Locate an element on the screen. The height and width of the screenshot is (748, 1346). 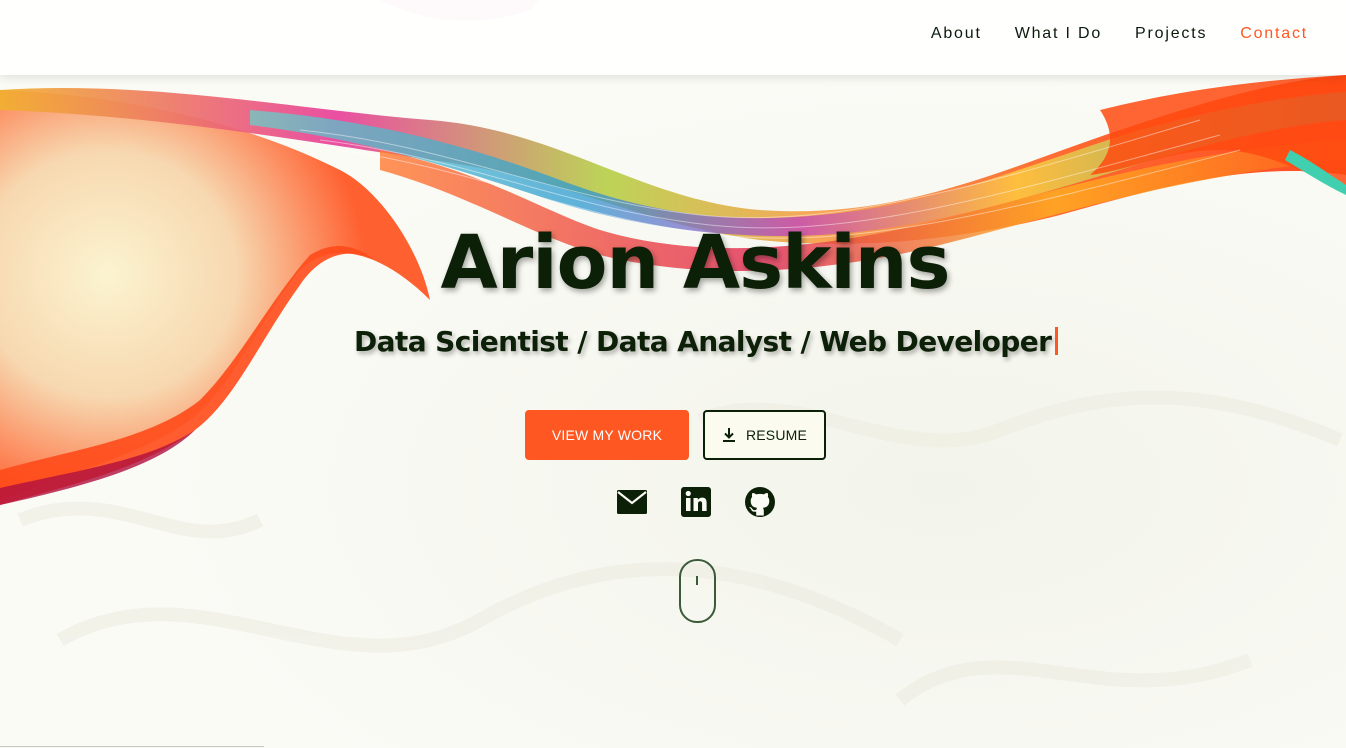
resume-button: RESUME is located at coordinates (764, 435).